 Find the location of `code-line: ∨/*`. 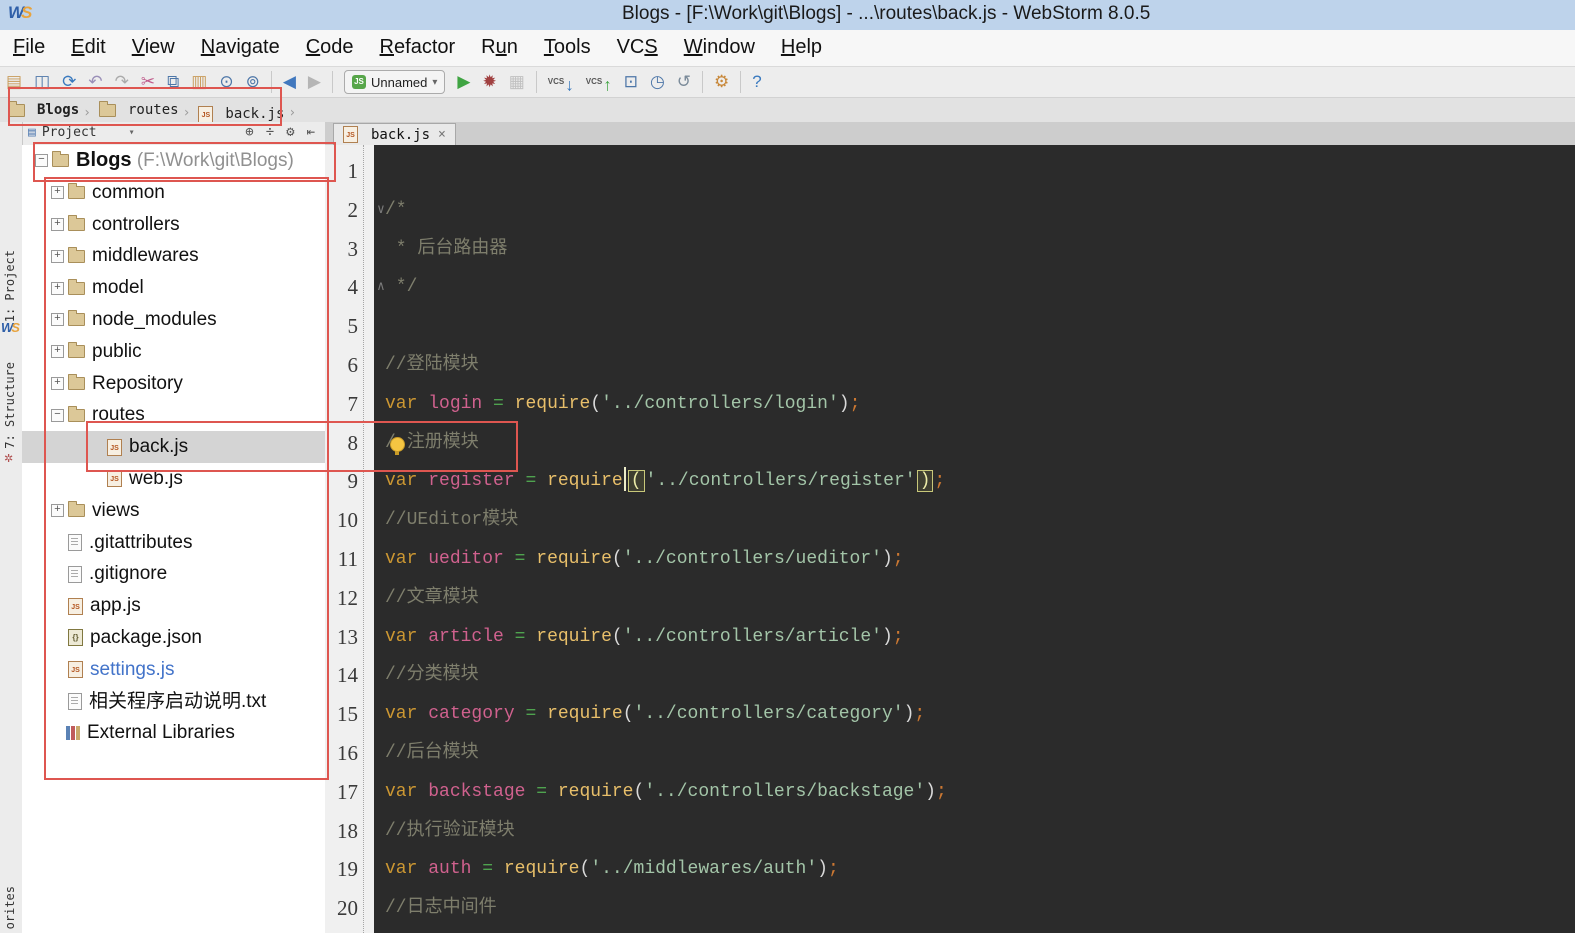

code-line: ∨/* is located at coordinates (976, 210).